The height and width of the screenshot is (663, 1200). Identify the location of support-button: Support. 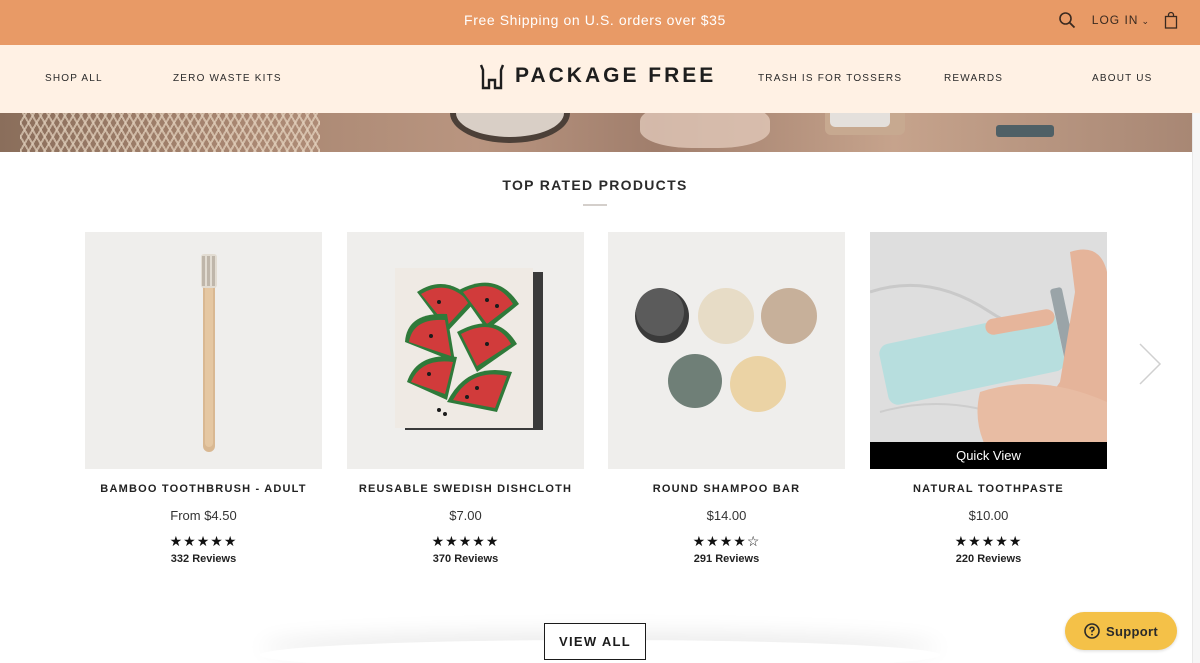
(1121, 631).